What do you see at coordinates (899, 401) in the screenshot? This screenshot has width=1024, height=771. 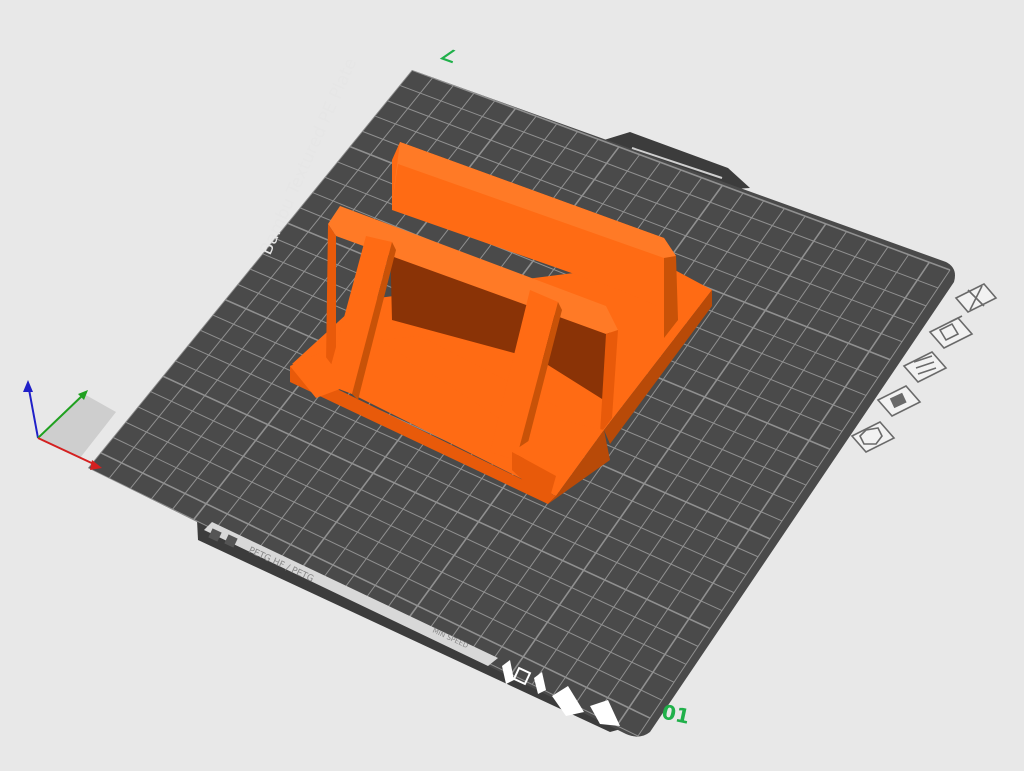 I see `lock-plate-button` at bounding box center [899, 401].